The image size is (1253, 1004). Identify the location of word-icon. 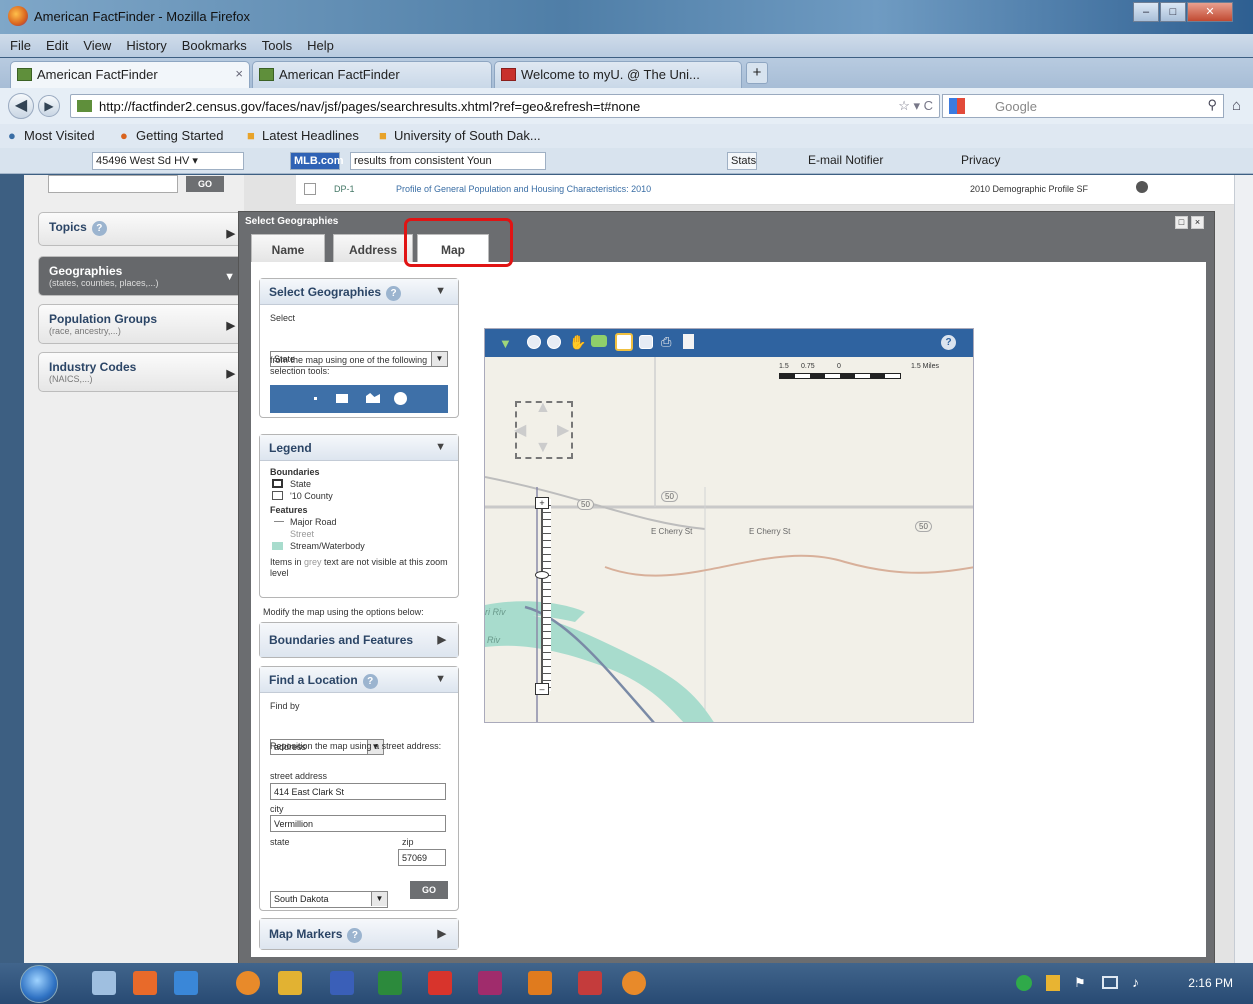
(342, 983).